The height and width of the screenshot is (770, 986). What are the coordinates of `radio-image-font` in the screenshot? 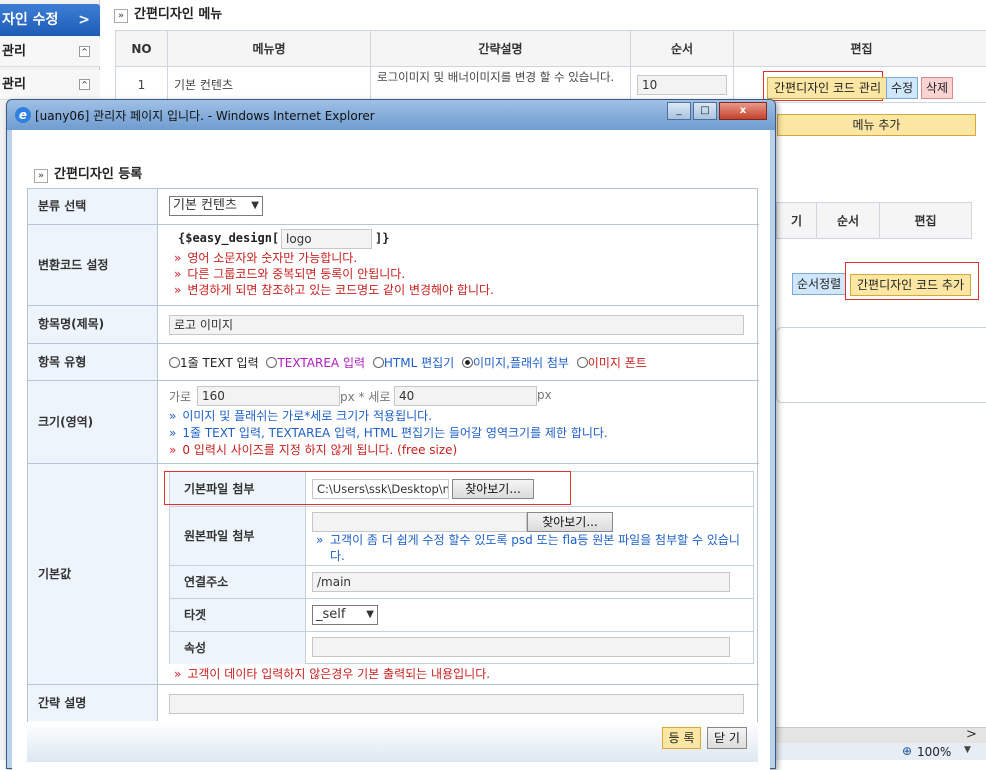 It's located at (582, 362).